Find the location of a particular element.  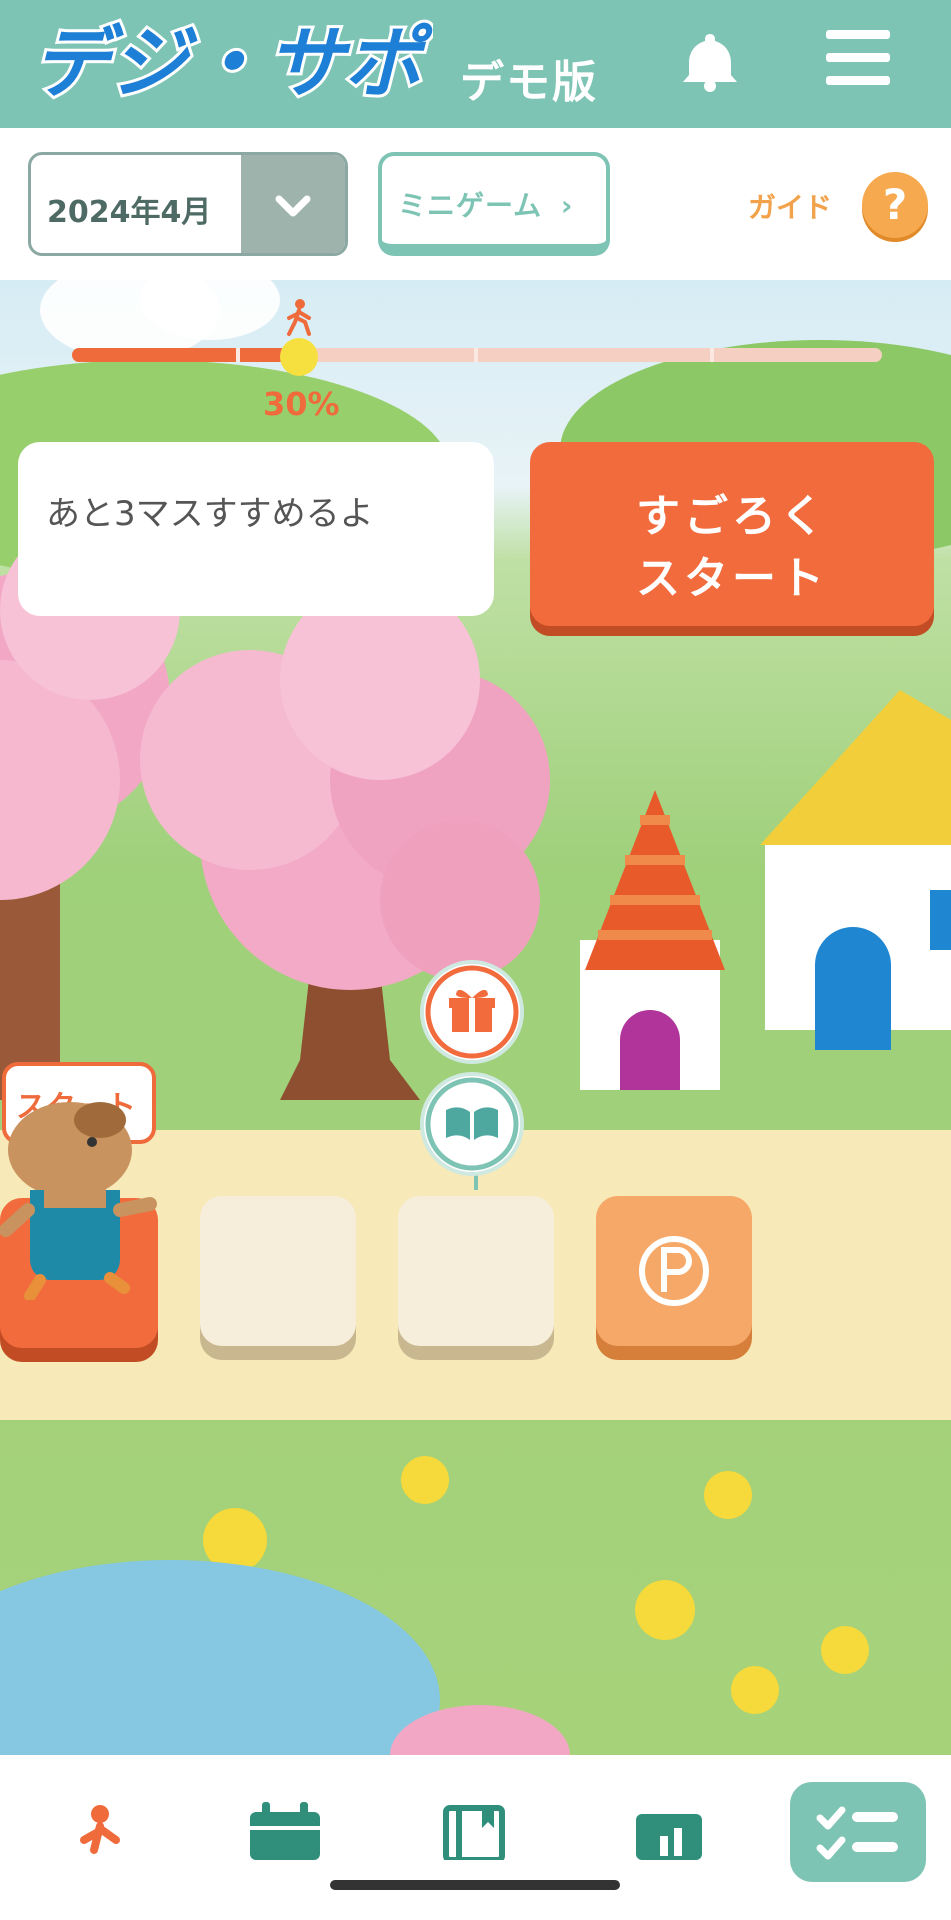

month-select: 2024年4月 is located at coordinates (188, 204).